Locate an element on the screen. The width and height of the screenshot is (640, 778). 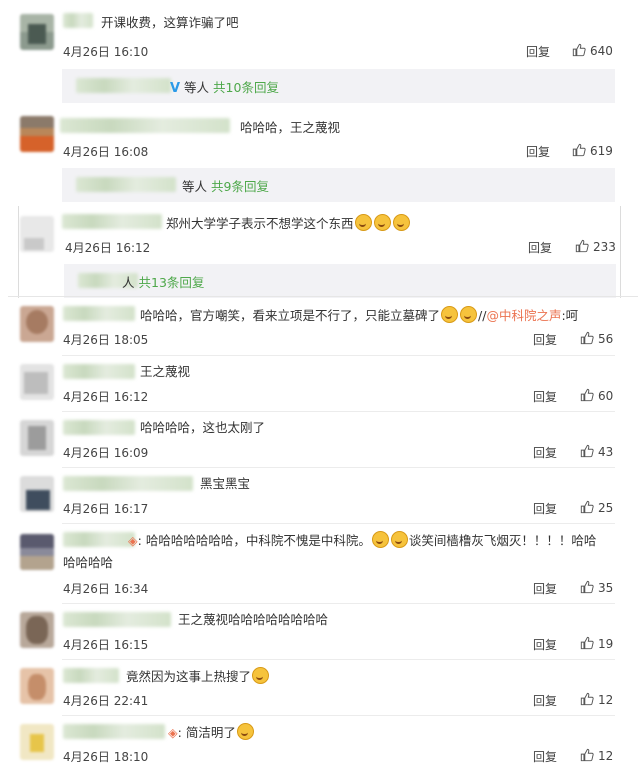
comment-body-end: :呵 is located at coordinates (570, 315).